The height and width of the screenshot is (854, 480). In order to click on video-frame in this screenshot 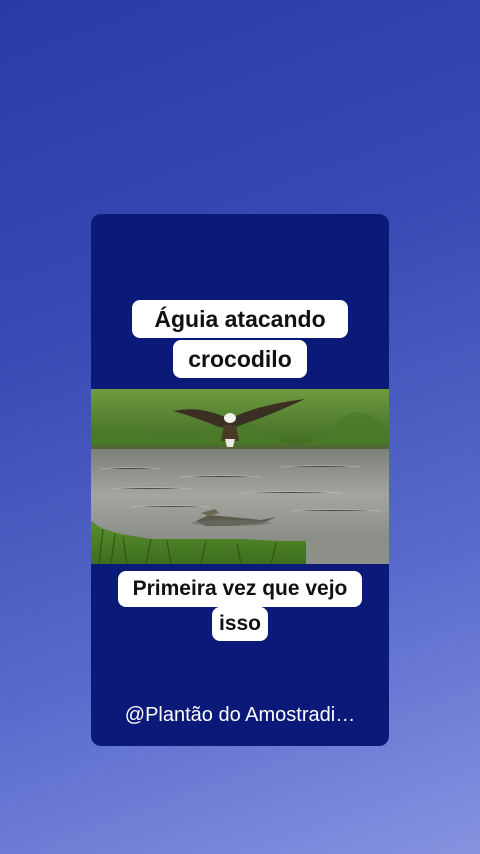, I will do `click(240, 476)`.